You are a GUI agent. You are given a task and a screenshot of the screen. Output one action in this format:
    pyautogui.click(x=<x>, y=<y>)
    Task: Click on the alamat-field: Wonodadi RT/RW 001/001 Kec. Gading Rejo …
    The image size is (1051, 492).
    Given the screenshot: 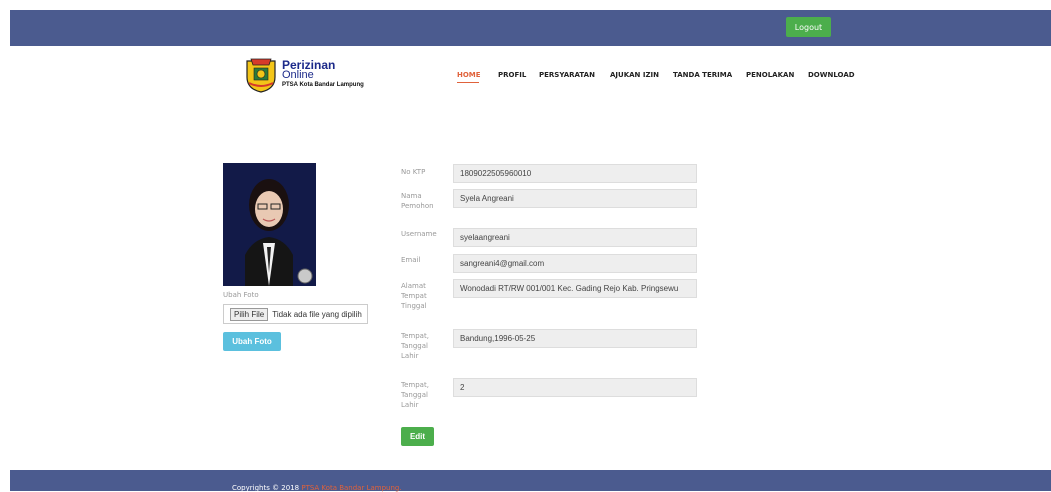 What is the action you would take?
    pyautogui.click(x=575, y=288)
    